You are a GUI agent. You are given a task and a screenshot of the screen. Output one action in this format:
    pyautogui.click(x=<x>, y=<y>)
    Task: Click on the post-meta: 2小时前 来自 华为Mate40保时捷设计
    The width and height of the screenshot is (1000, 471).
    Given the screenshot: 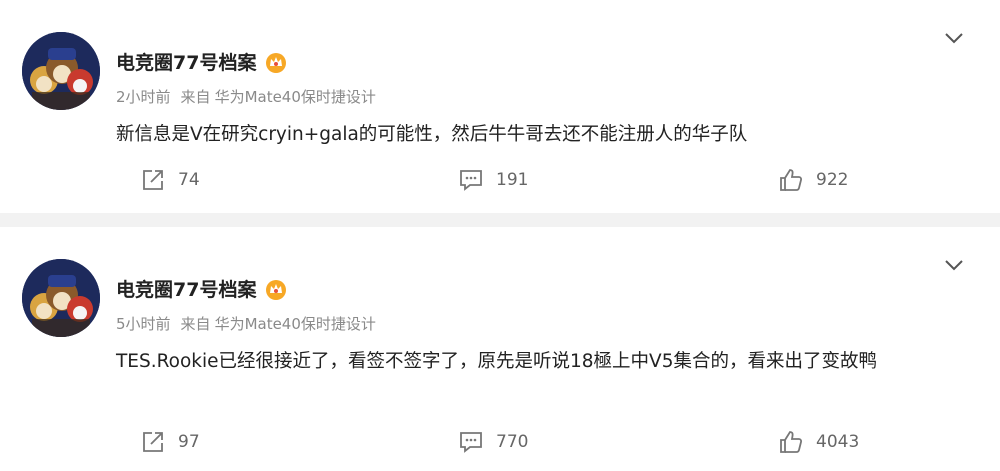 What is the action you would take?
    pyautogui.click(x=246, y=96)
    